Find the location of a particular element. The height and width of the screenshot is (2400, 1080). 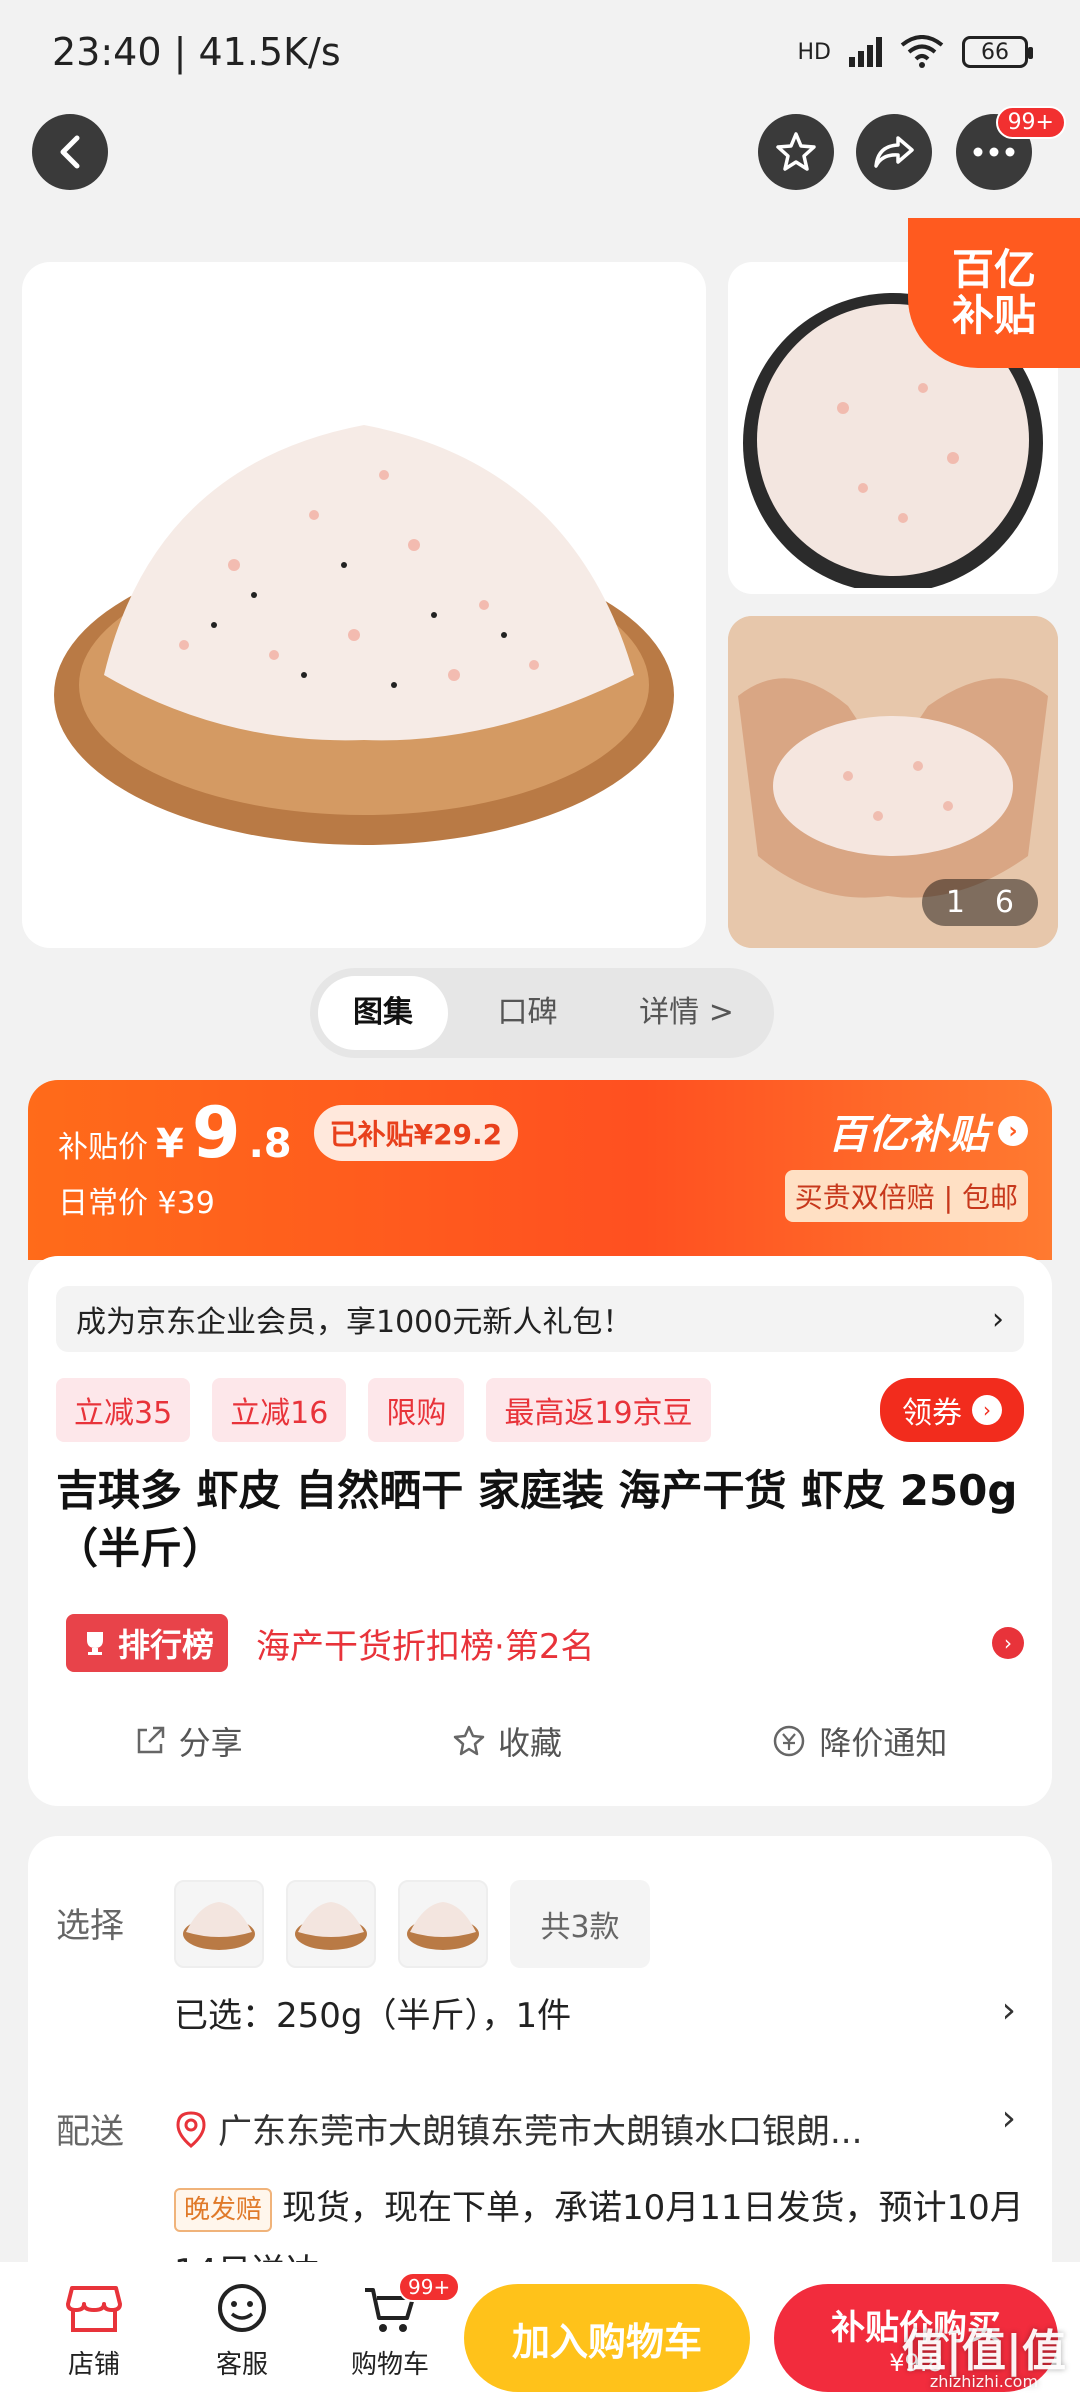

tab-gallery: 图集 is located at coordinates (383, 1013).